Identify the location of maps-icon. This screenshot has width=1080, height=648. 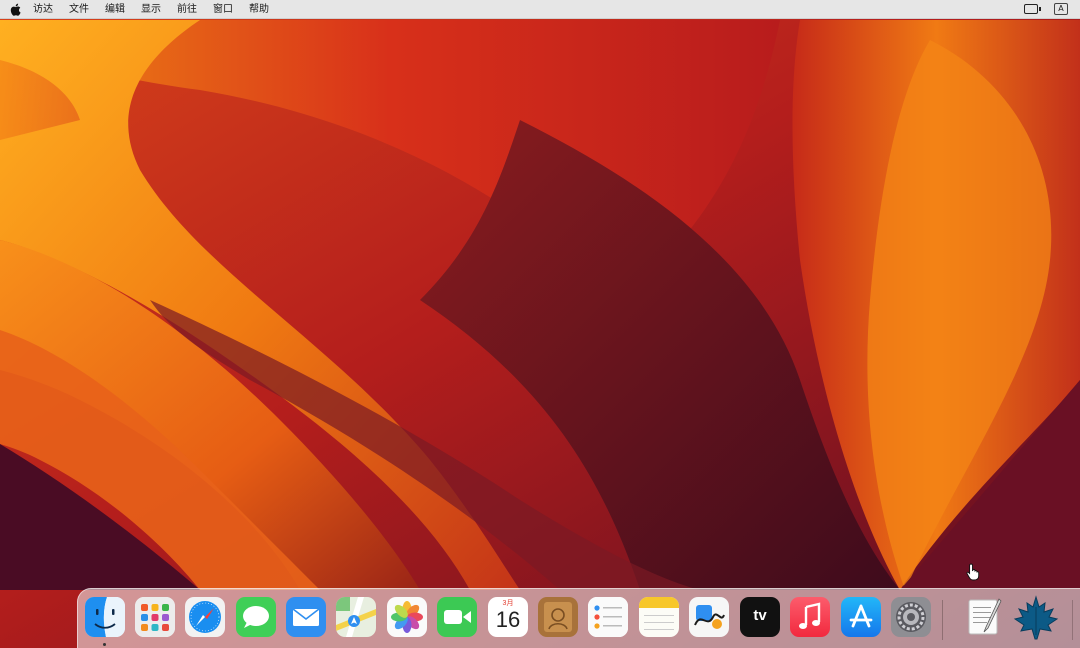
(356, 617).